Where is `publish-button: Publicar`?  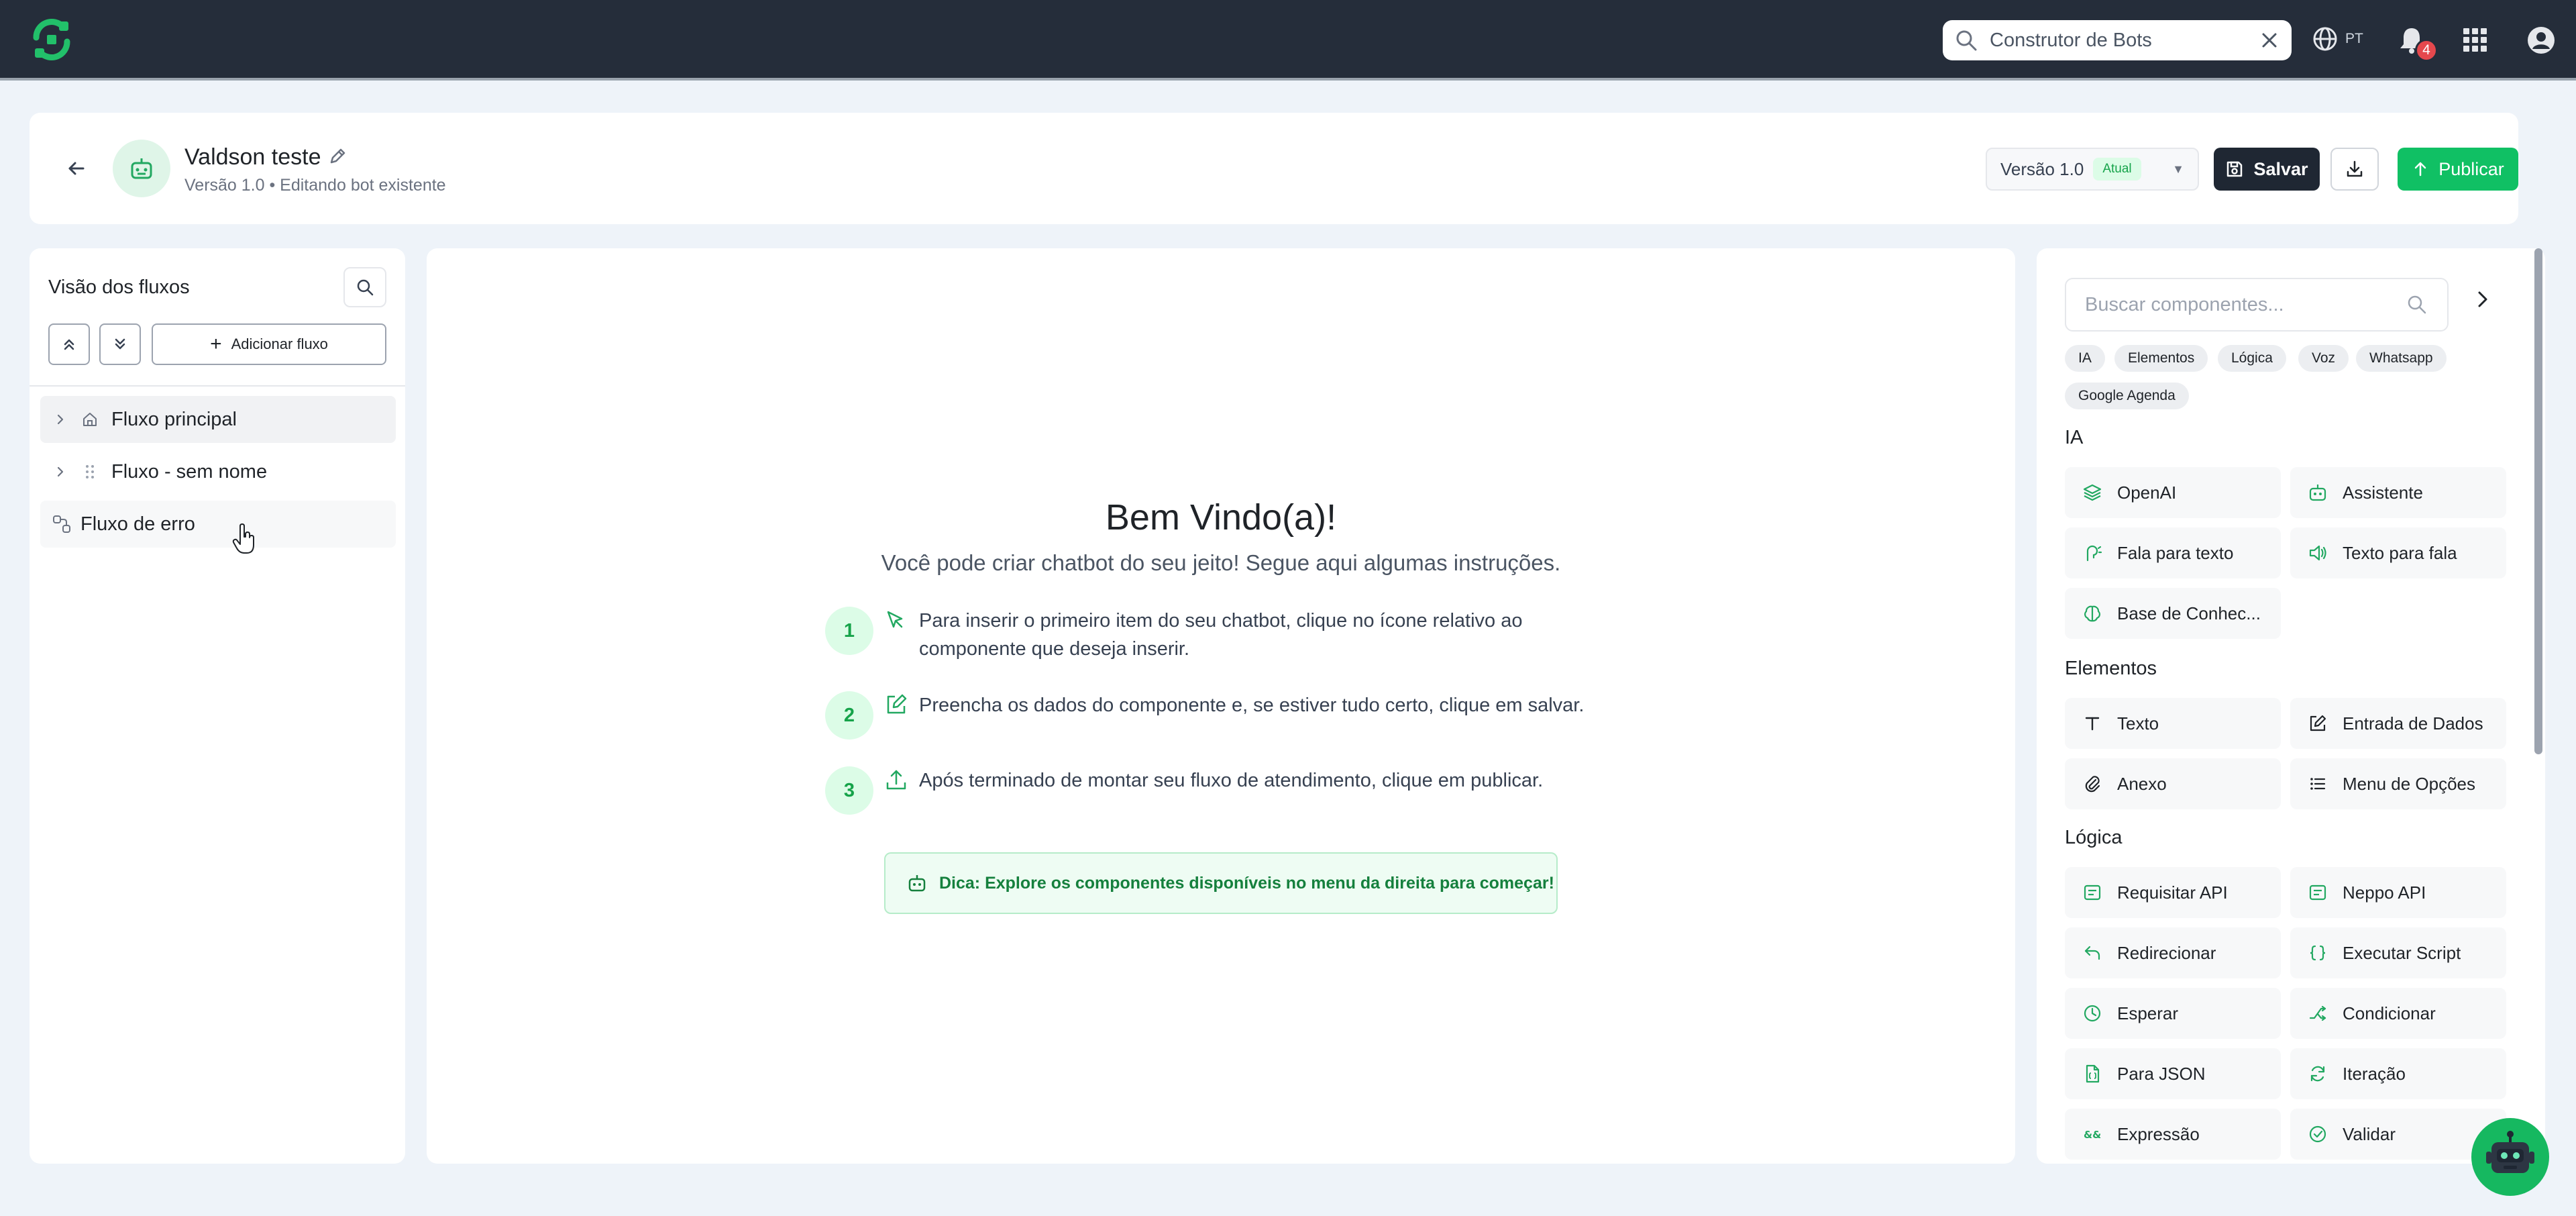 publish-button: Publicar is located at coordinates (2458, 169).